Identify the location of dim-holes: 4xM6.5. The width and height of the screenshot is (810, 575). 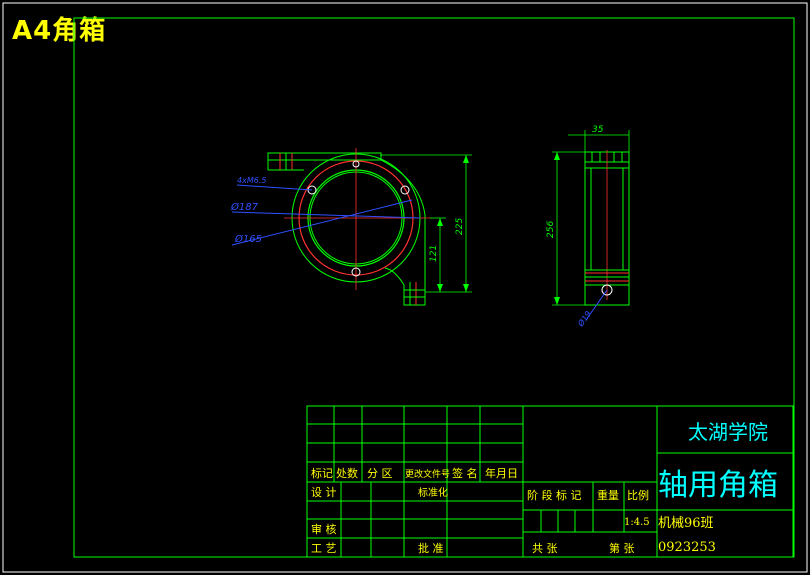
(251, 180).